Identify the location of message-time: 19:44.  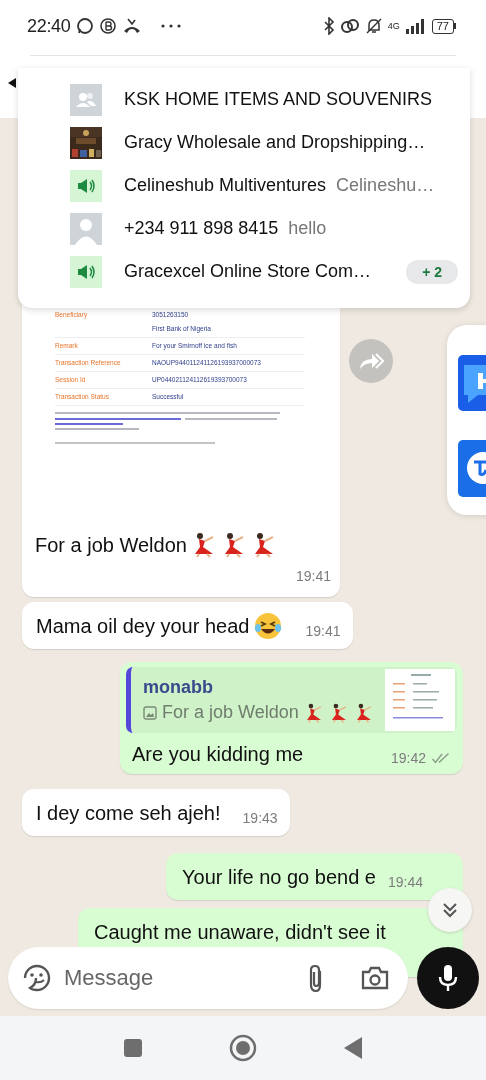
(405, 882).